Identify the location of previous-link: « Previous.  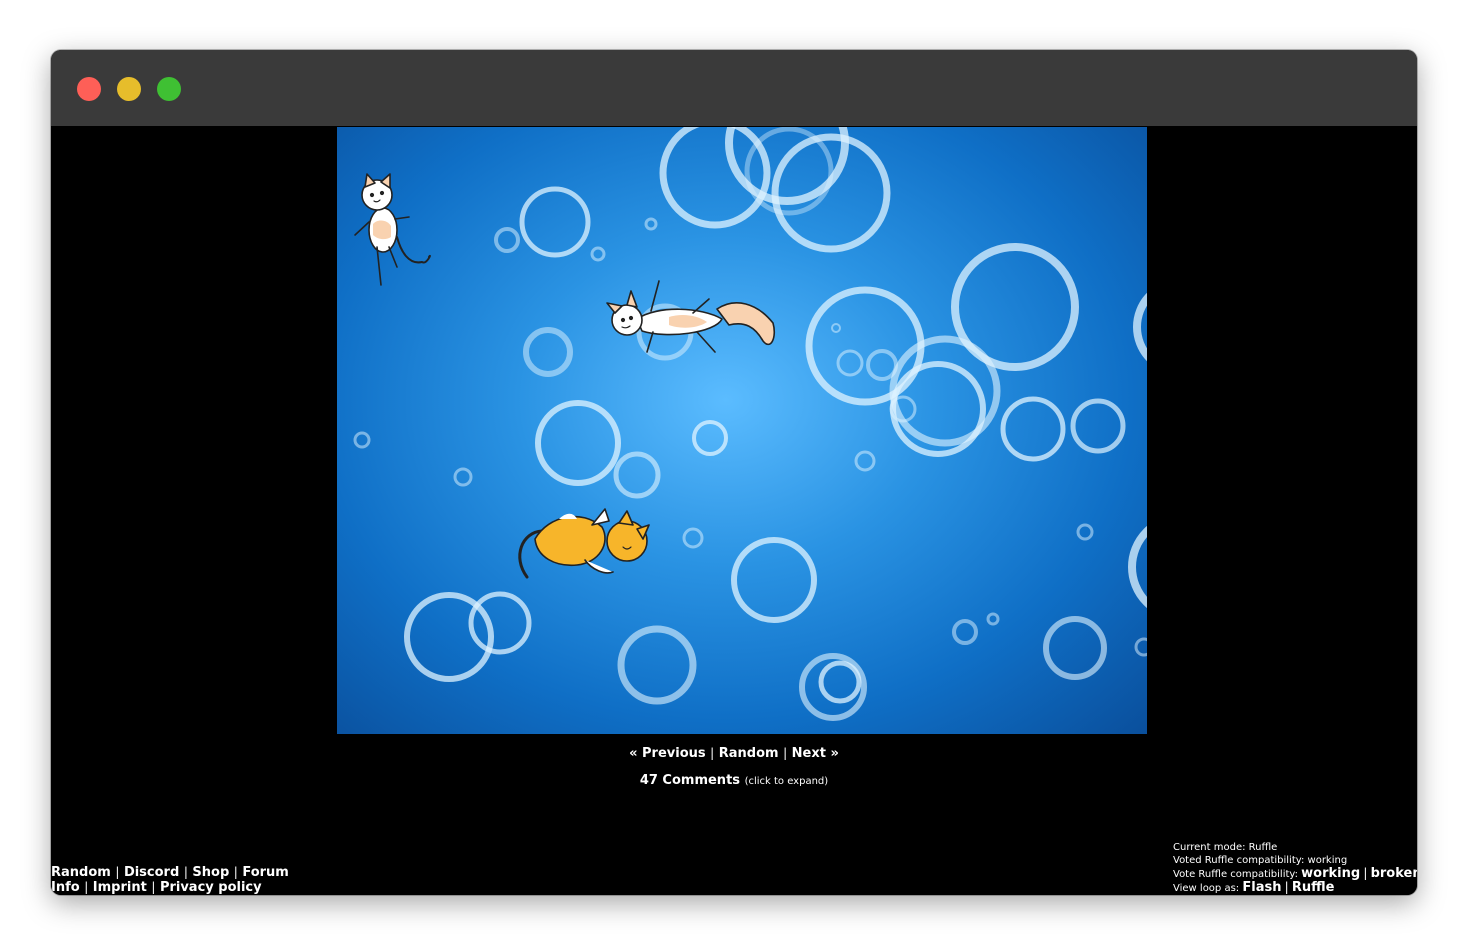
(667, 753).